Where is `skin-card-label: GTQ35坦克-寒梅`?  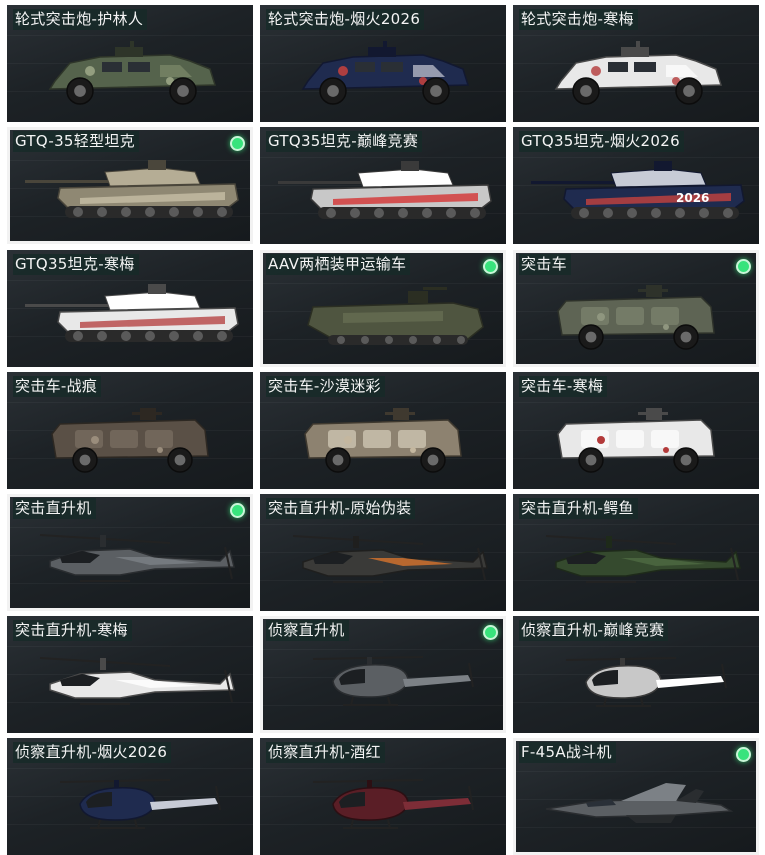
skin-card-label: GTQ35坦克-寒梅 is located at coordinates (76, 264).